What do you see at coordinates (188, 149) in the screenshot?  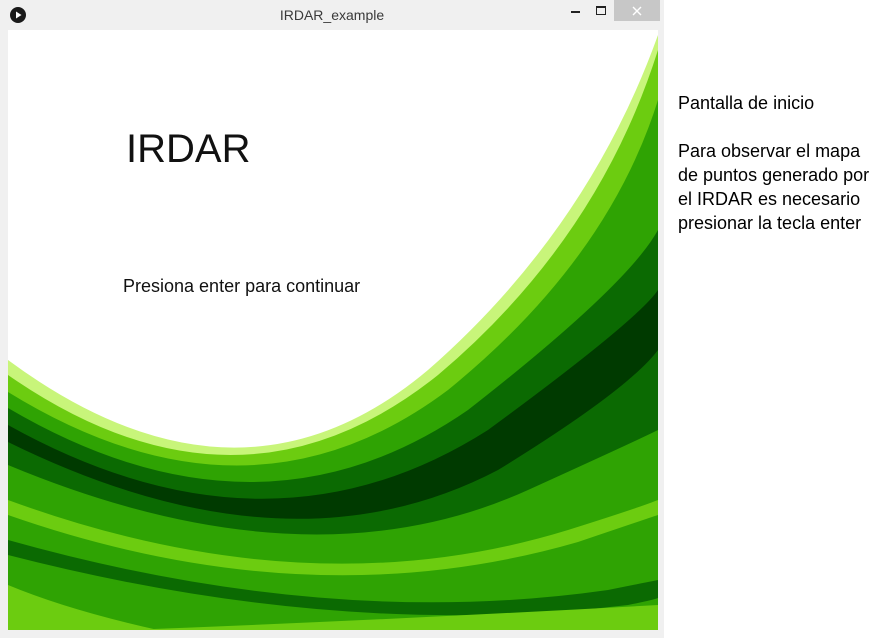 I see `app-title: IRDAR` at bounding box center [188, 149].